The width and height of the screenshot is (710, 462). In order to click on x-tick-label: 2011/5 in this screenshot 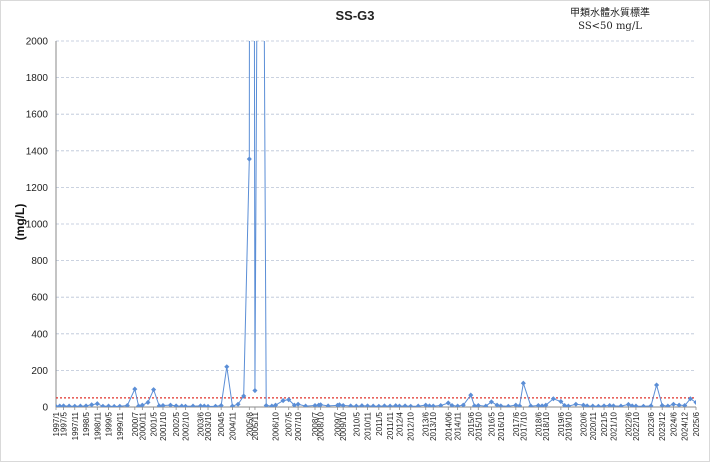, I will do `click(379, 423)`.